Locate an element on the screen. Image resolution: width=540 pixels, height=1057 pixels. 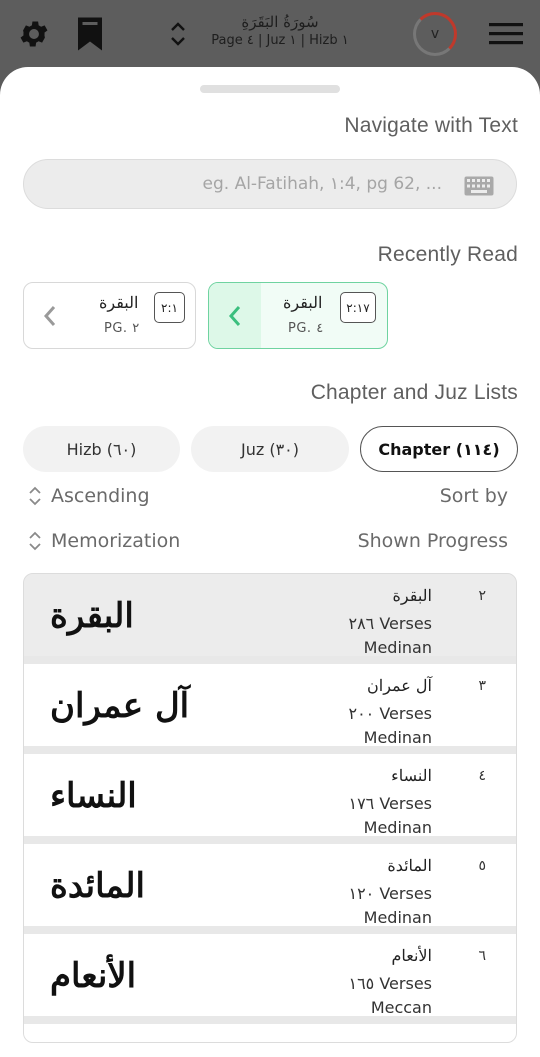
chapter-verses: ٢٨٦ Verses is located at coordinates (390, 623).